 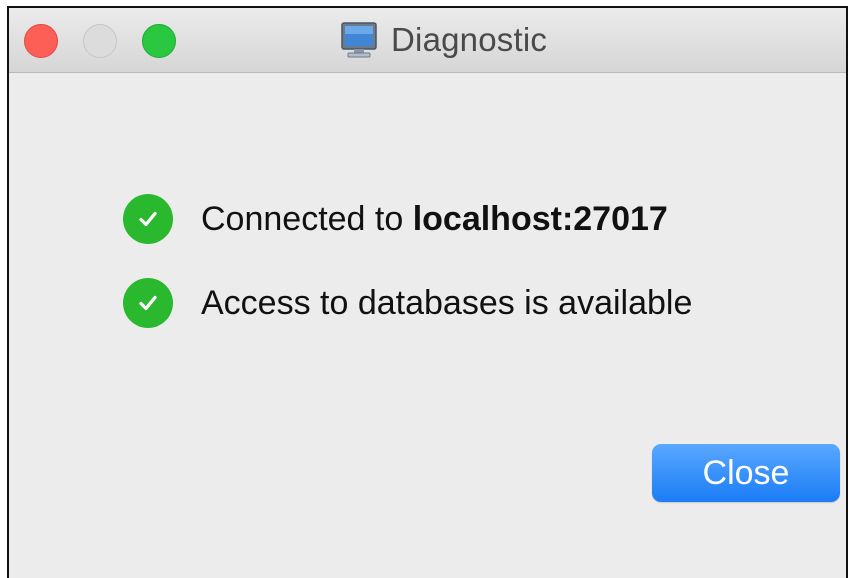 I want to click on window-close-button, so click(x=41, y=41).